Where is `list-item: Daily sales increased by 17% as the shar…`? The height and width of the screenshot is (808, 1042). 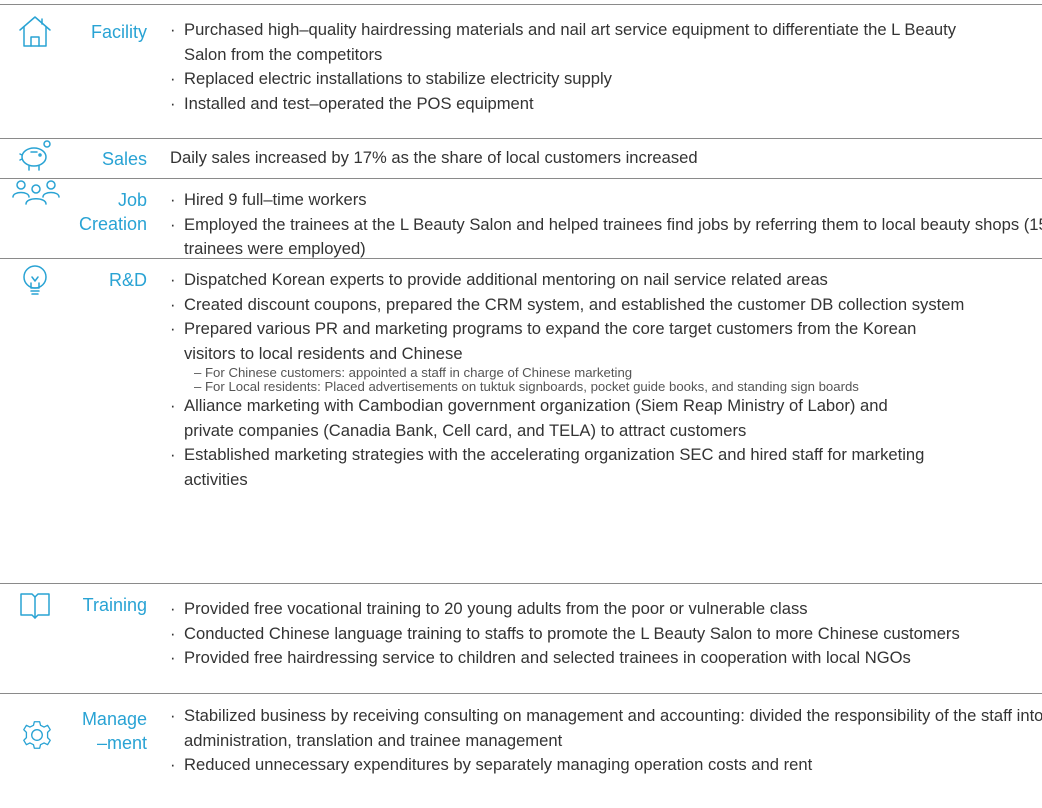 list-item: Daily sales increased by 17% as the shar… is located at coordinates (434, 157).